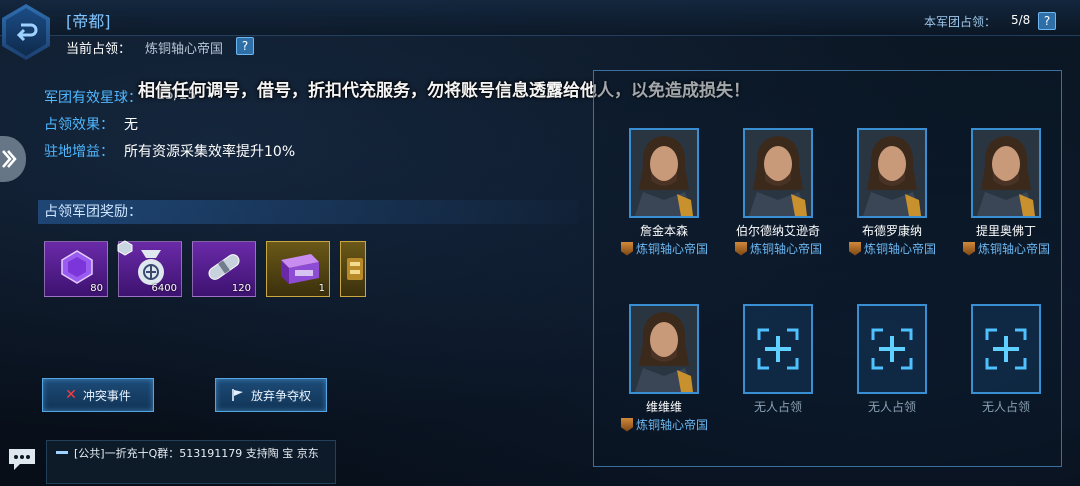  I want to click on double-chevron-right-icon, so click(9, 159).